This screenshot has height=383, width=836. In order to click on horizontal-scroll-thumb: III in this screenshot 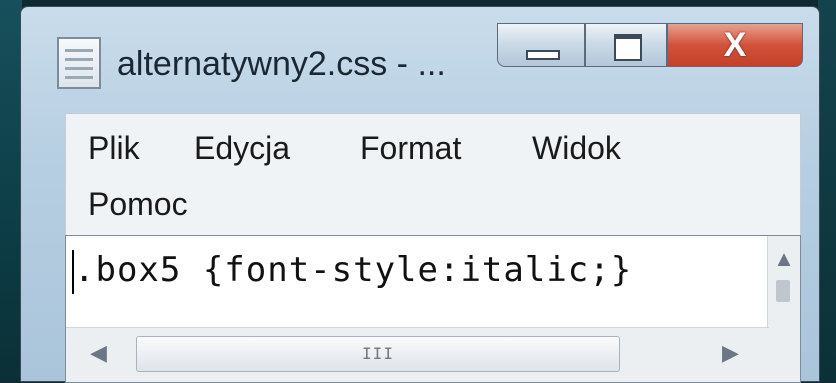, I will do `click(378, 354)`.